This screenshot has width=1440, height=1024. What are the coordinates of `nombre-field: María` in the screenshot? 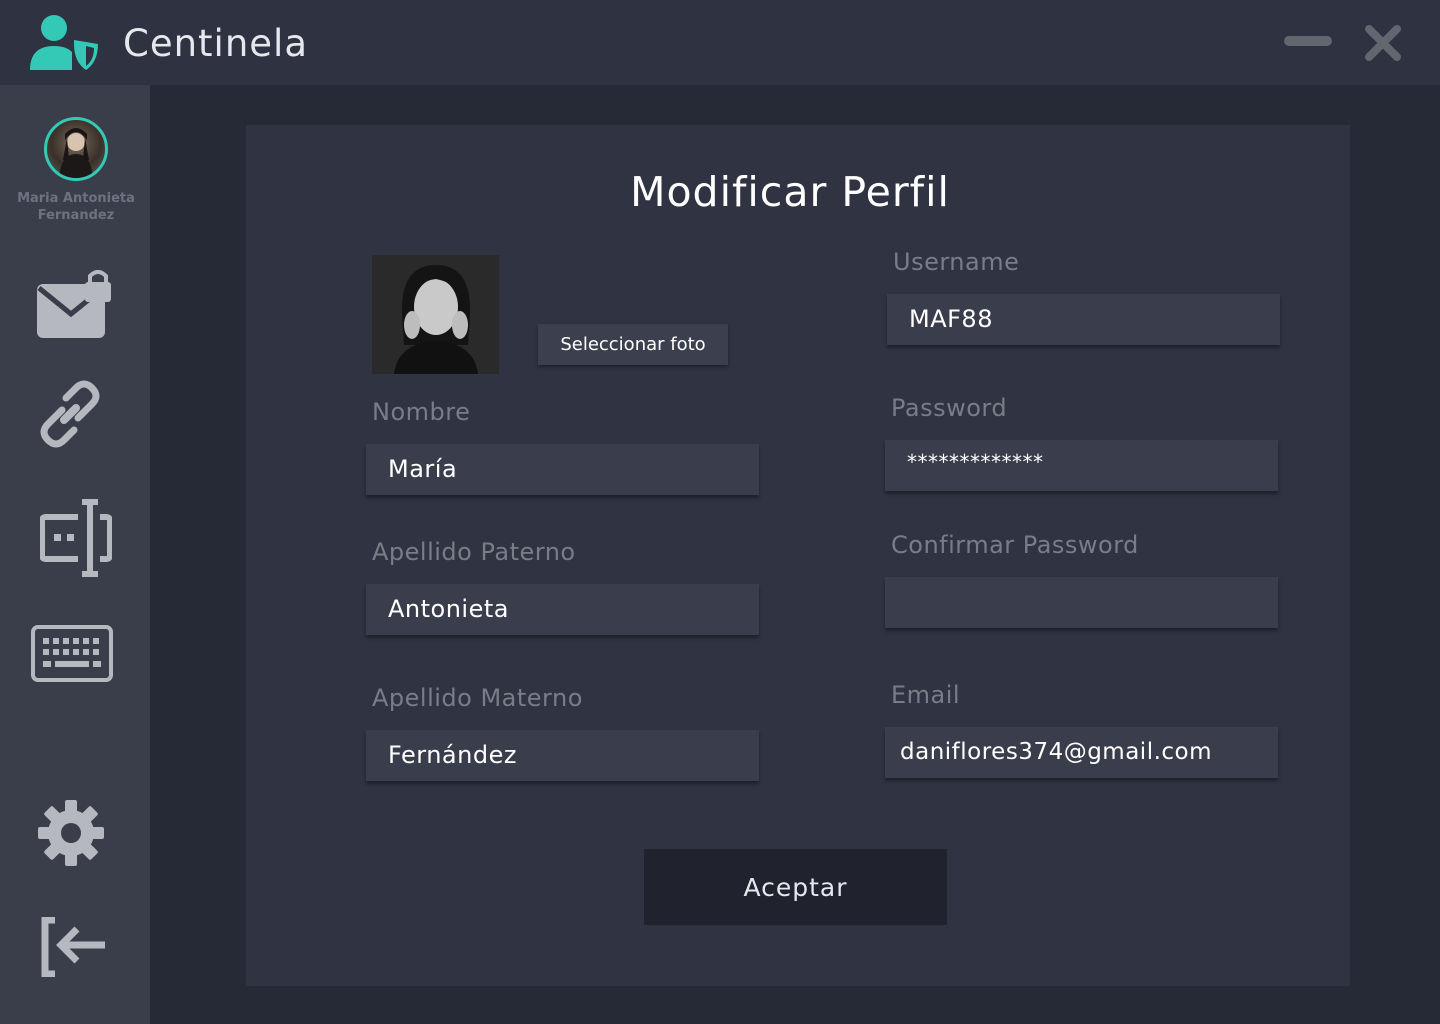 It's located at (562, 469).